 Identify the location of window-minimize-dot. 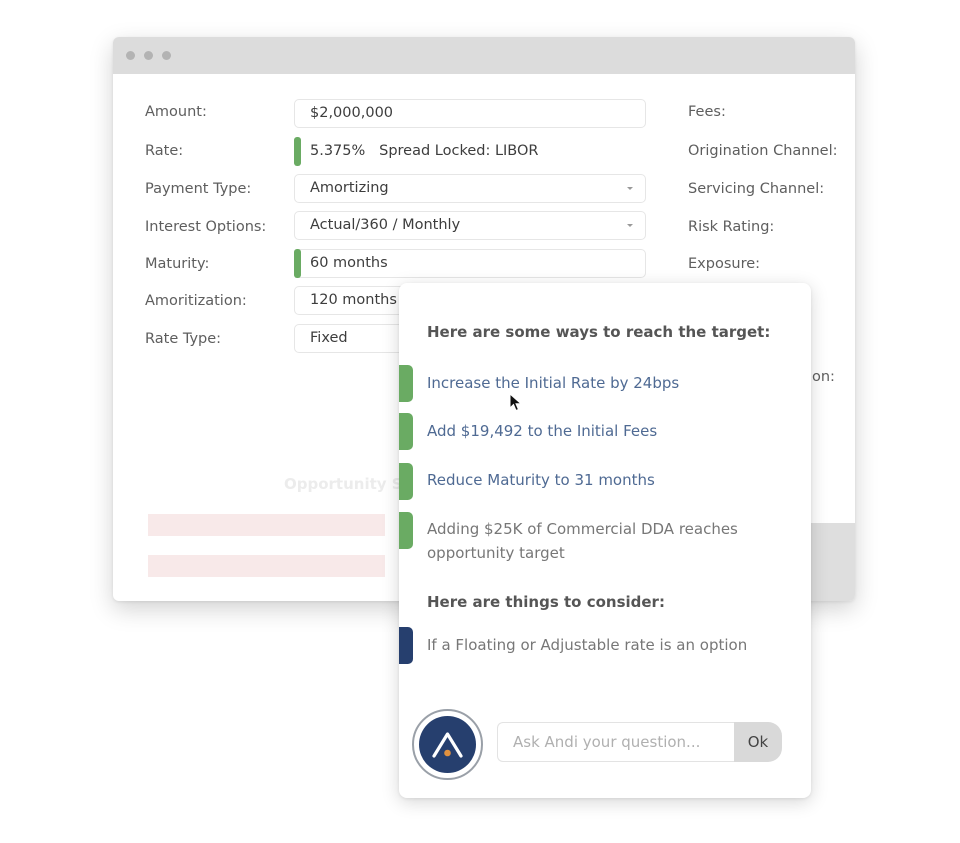
(148, 55).